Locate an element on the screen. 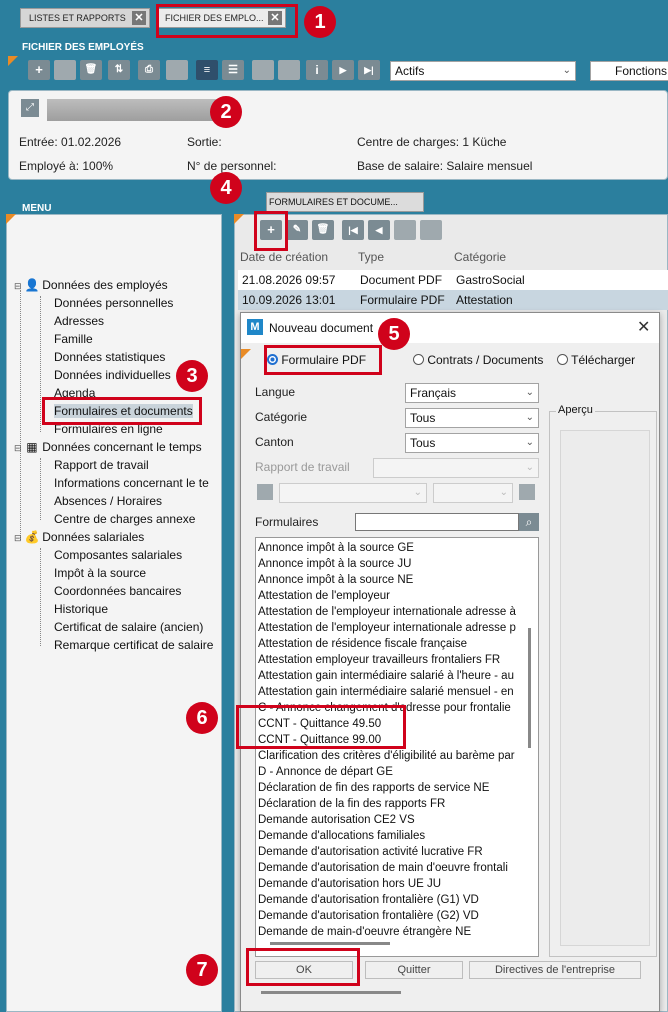  canton-select: Tous ⌄ is located at coordinates (472, 443).